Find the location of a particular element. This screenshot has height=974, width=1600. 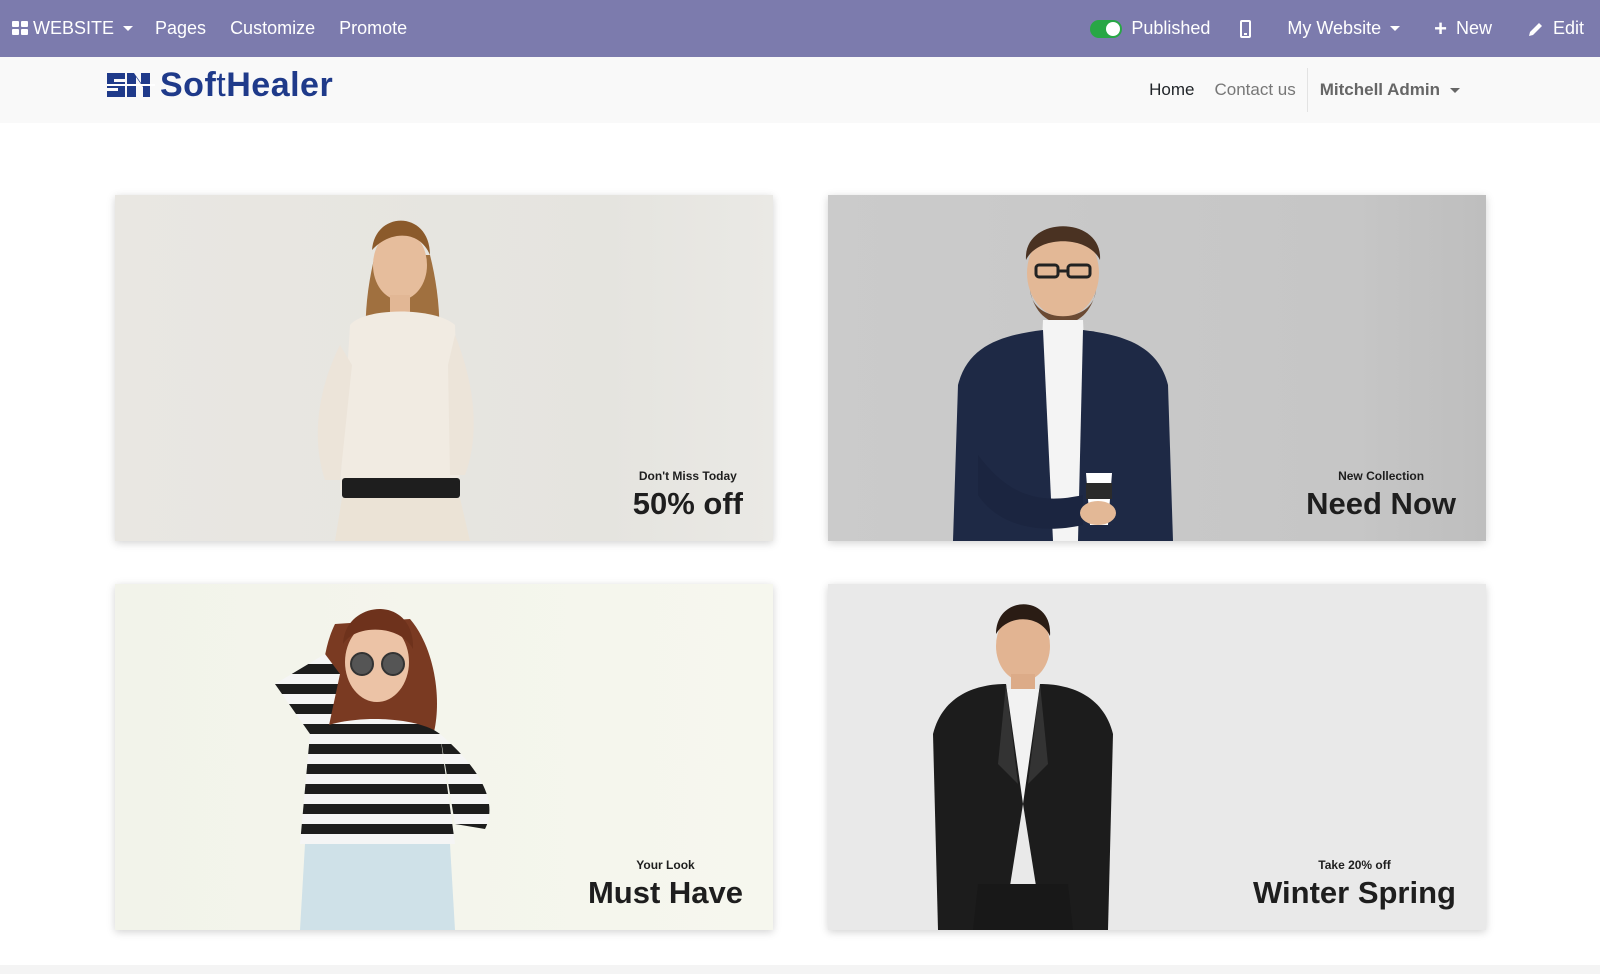

promo-banner: New Collection Need Now is located at coordinates (1157, 368).